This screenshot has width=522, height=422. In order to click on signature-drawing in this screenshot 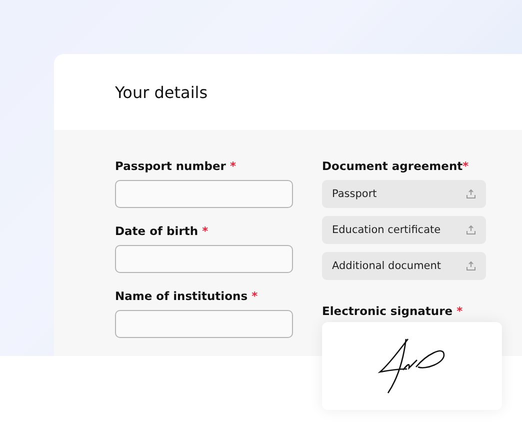, I will do `click(412, 366)`.